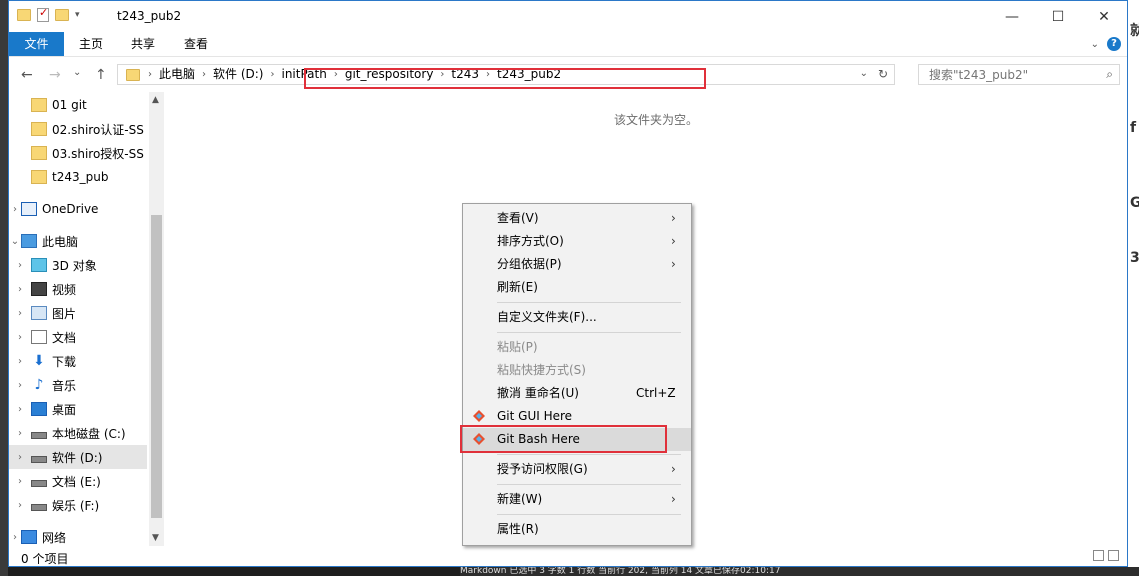 This screenshot has height=576, width=1139. I want to click on menu-item-refresh: 刷新(E), so click(577, 287).